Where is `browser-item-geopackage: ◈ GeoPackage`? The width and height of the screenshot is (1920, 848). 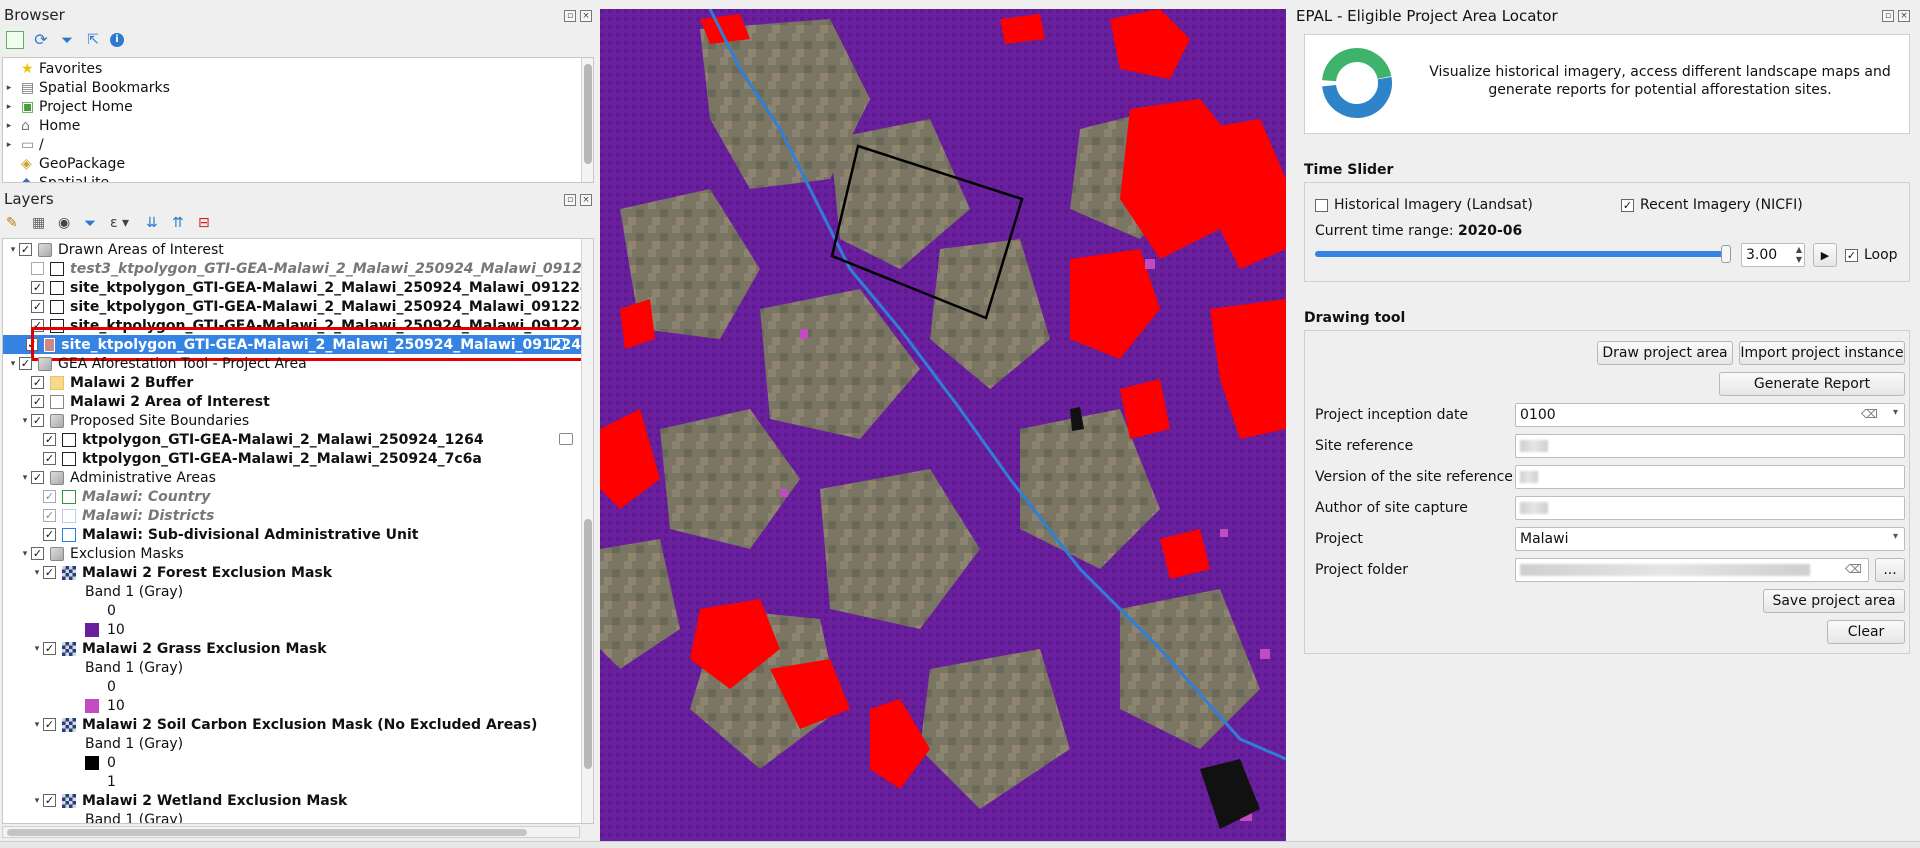
browser-item-geopackage: ◈ GeoPackage is located at coordinates (64, 163).